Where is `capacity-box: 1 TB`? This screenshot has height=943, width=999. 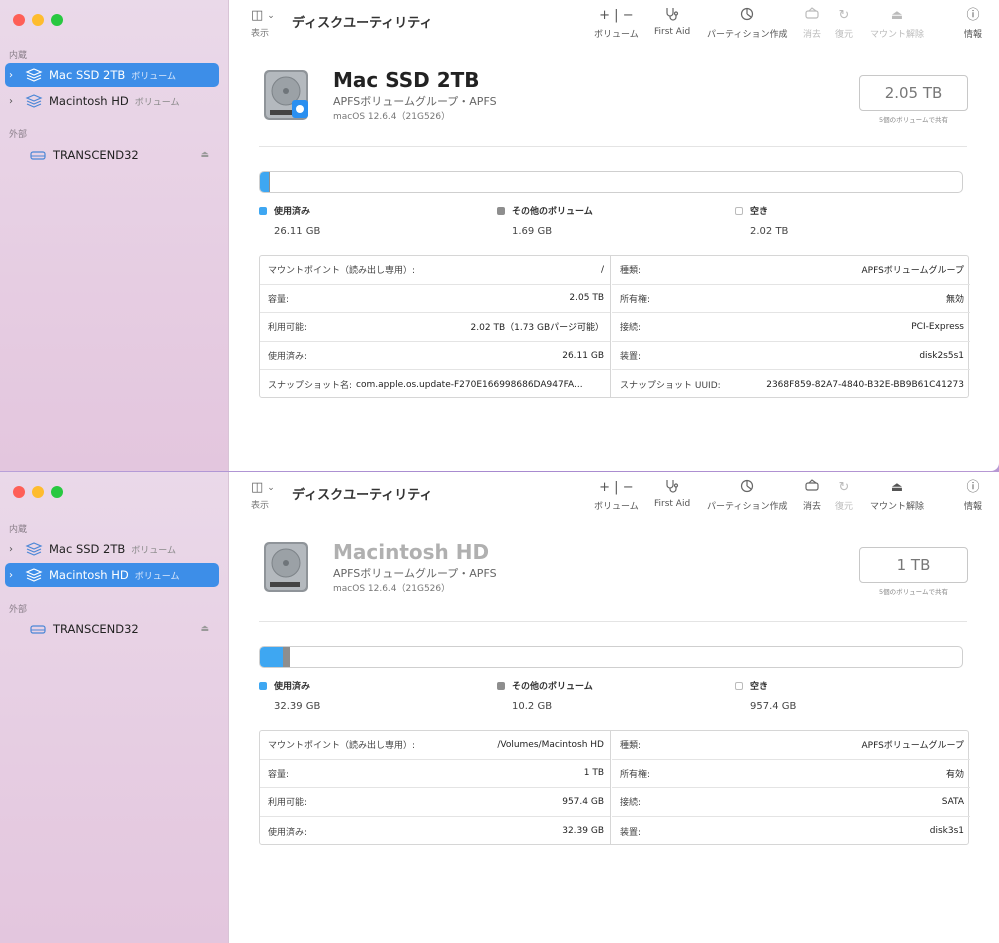 capacity-box: 1 TB is located at coordinates (913, 565).